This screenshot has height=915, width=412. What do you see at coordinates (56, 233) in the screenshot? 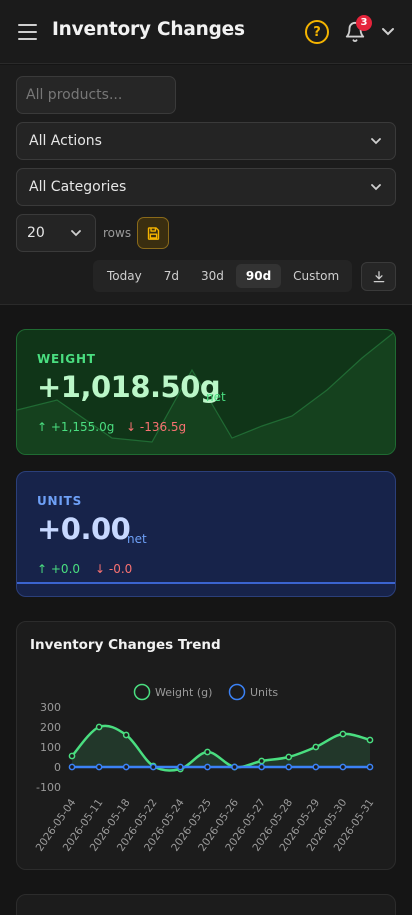
I see `rows-select: 20` at bounding box center [56, 233].